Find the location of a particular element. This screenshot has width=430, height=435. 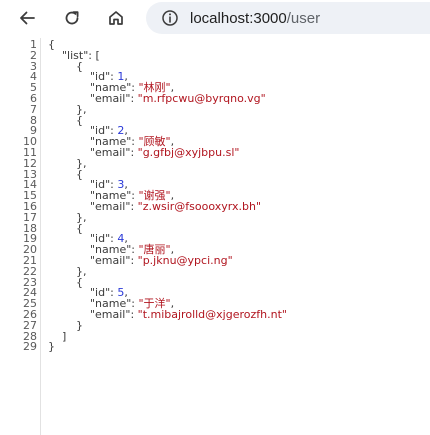

code-line: "email": "t.mibajrolld@xjgerozfh.nt" is located at coordinates (167, 314).